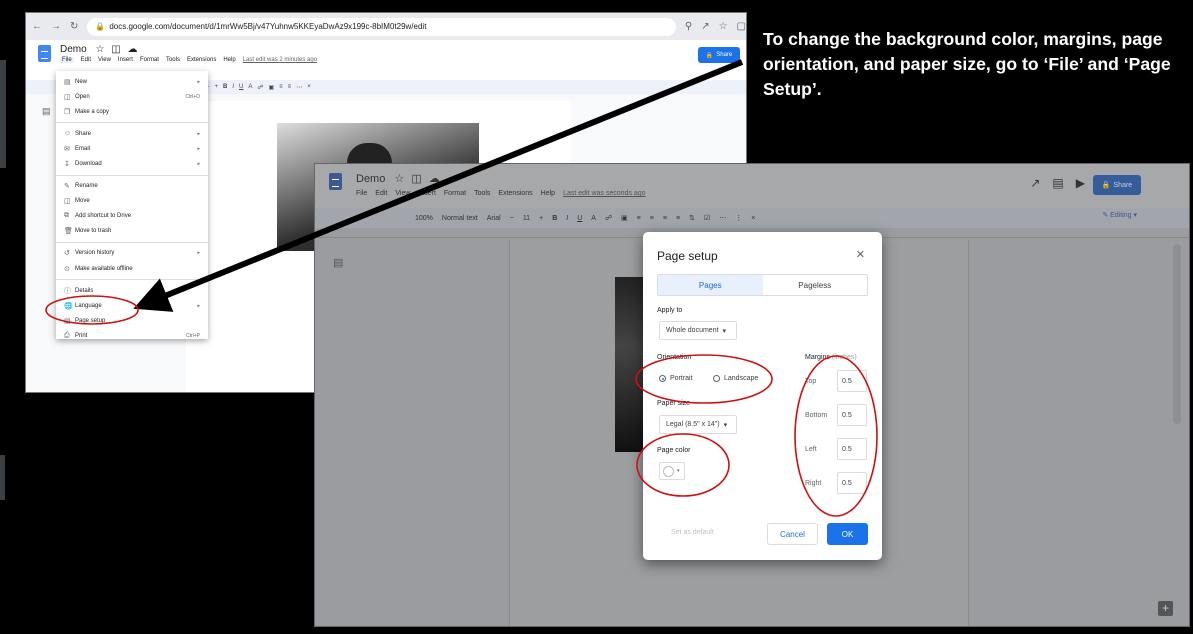 The width and height of the screenshot is (1193, 634). What do you see at coordinates (250, 87) in the screenshot?
I see `text-color-icon: A` at bounding box center [250, 87].